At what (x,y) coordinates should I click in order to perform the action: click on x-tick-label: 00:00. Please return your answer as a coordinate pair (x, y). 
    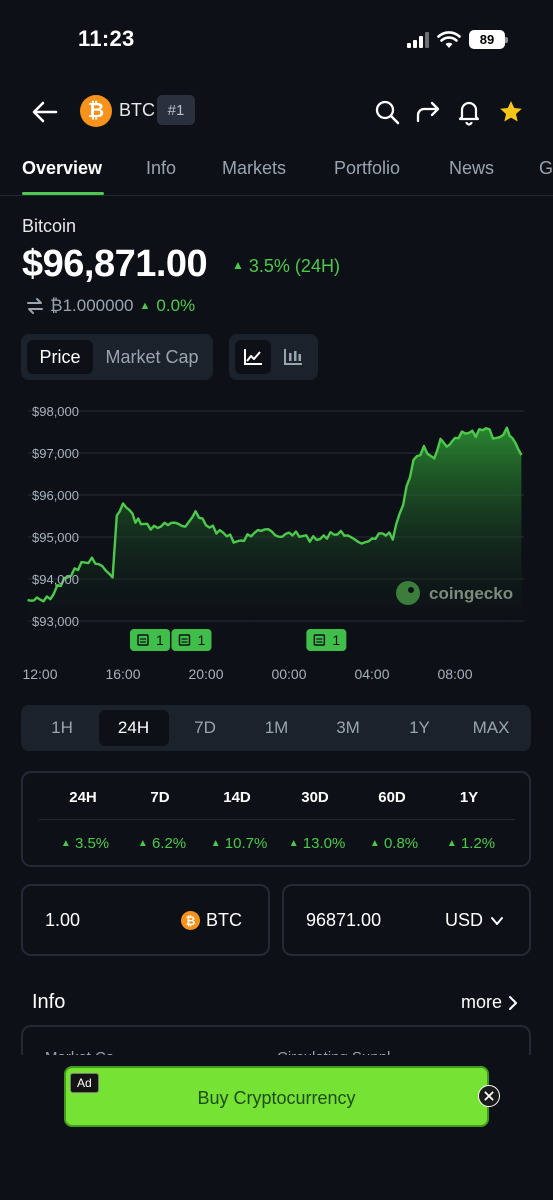
    Looking at the image, I should click on (288, 674).